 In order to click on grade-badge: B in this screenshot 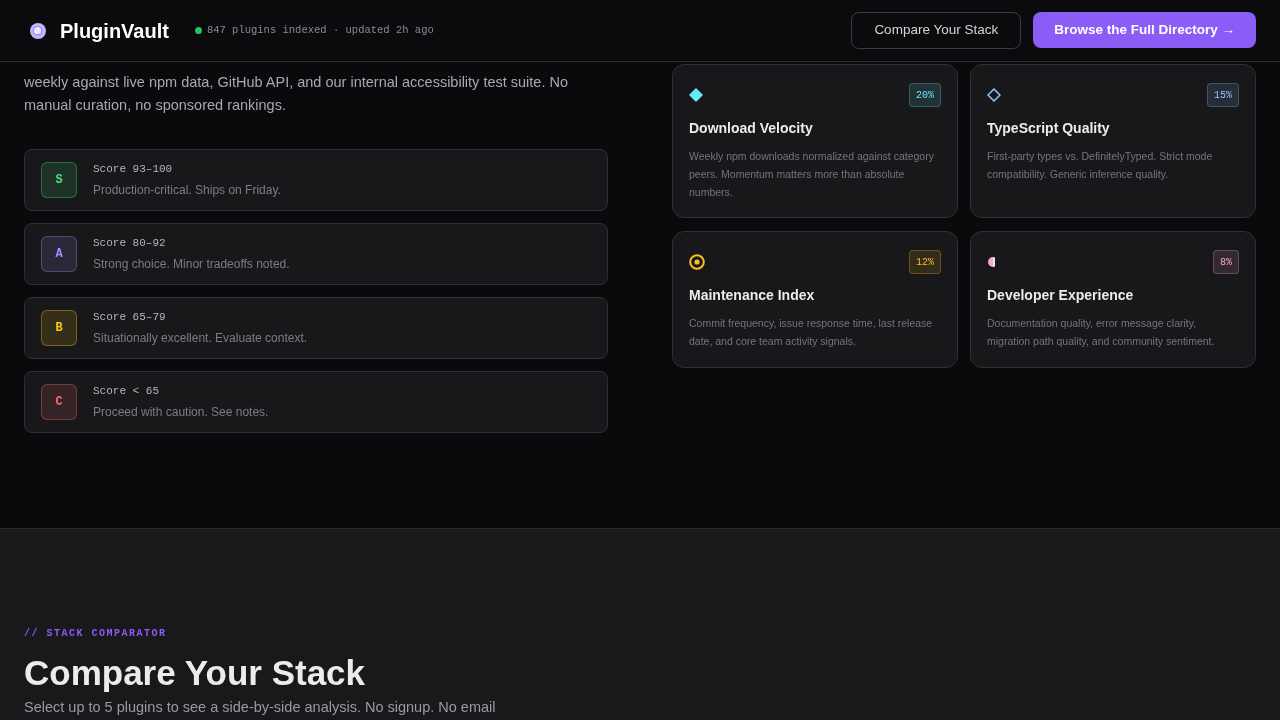, I will do `click(59, 328)`.